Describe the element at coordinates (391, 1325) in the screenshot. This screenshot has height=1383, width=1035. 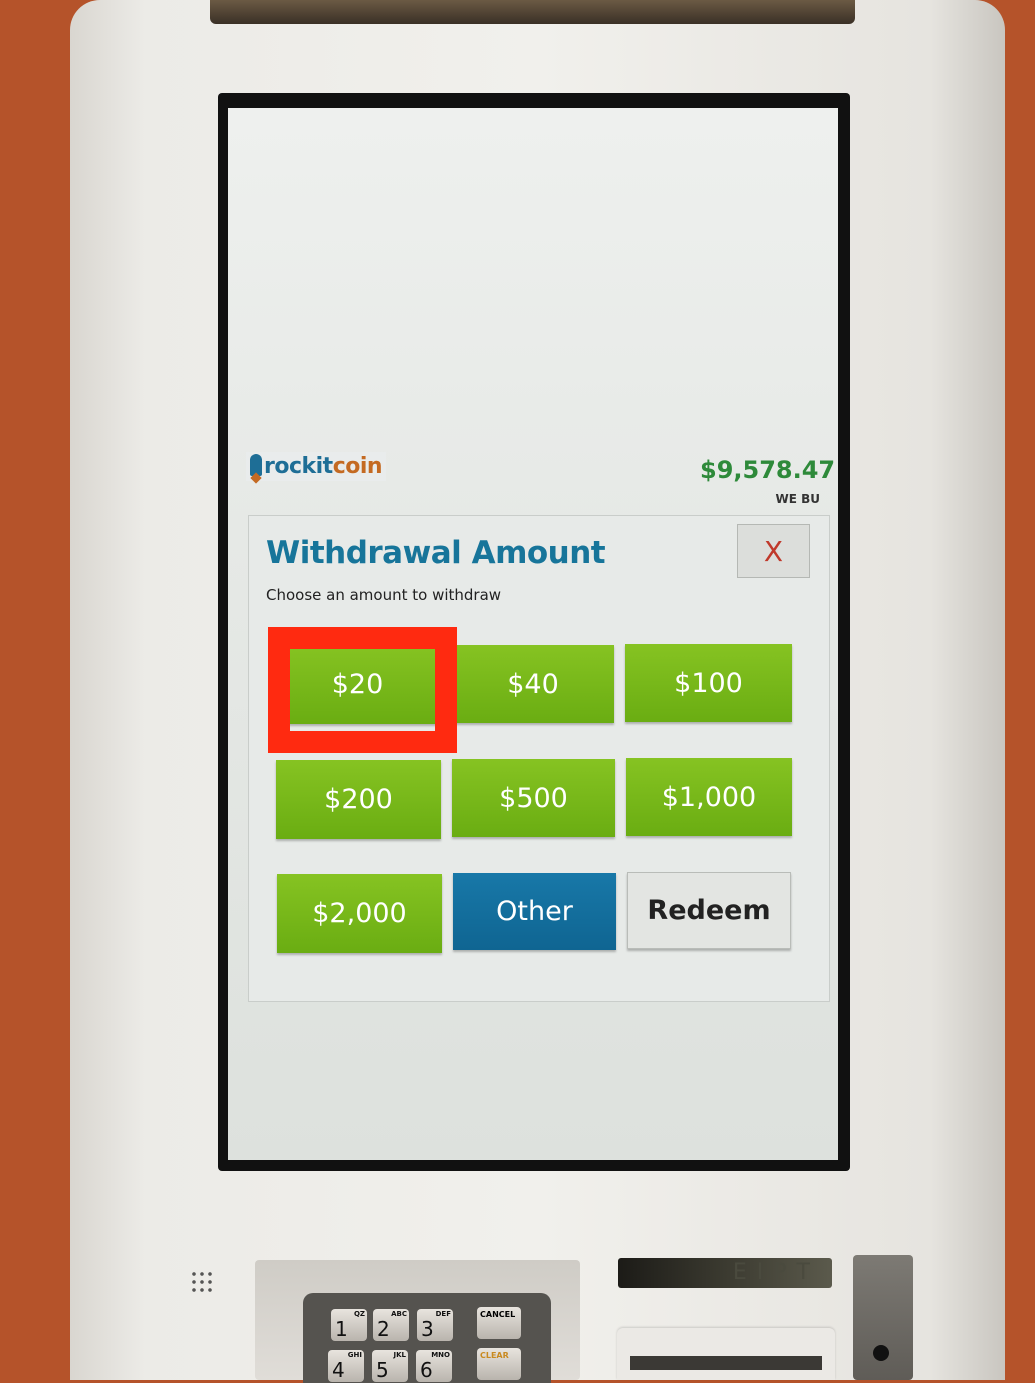
I see `key-2: 2 ABC` at that location.